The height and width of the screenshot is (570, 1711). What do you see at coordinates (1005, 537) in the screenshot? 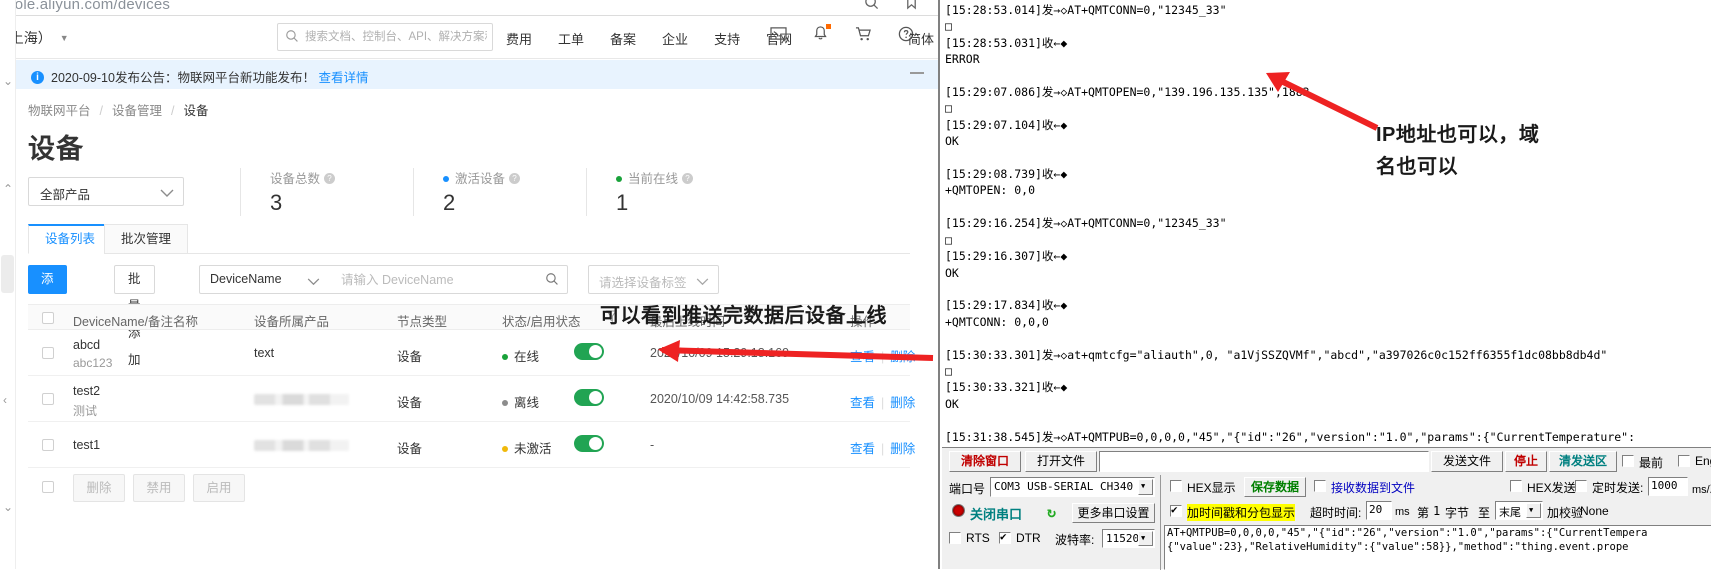
I see `dtr-checkbox` at bounding box center [1005, 537].